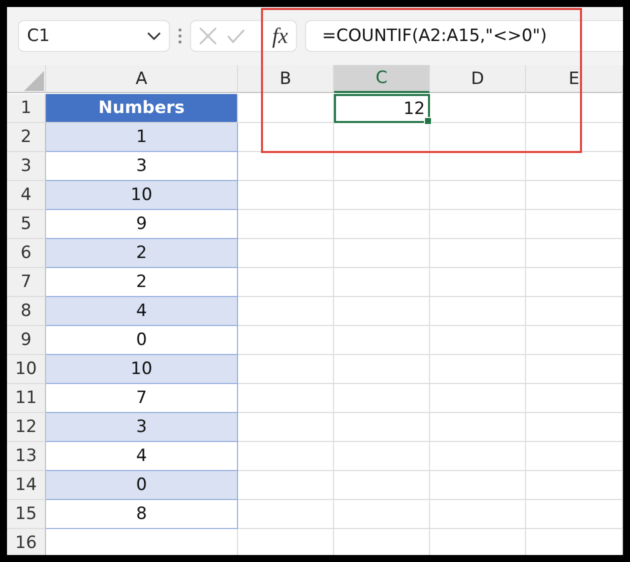  Describe the element at coordinates (26, 456) in the screenshot. I see `row-header: 13` at that location.